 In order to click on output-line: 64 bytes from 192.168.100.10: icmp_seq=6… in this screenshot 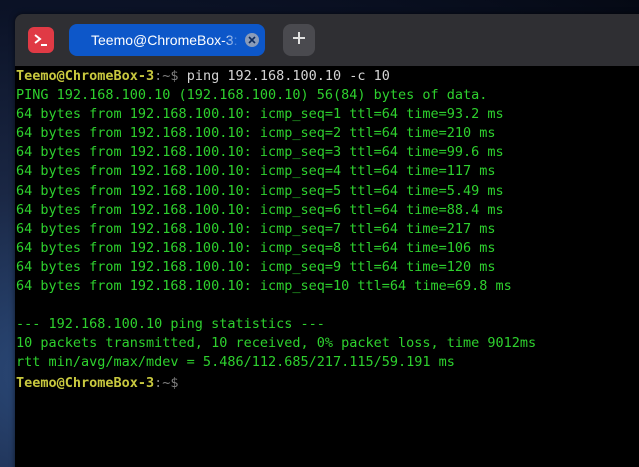, I will do `click(260, 209)`.